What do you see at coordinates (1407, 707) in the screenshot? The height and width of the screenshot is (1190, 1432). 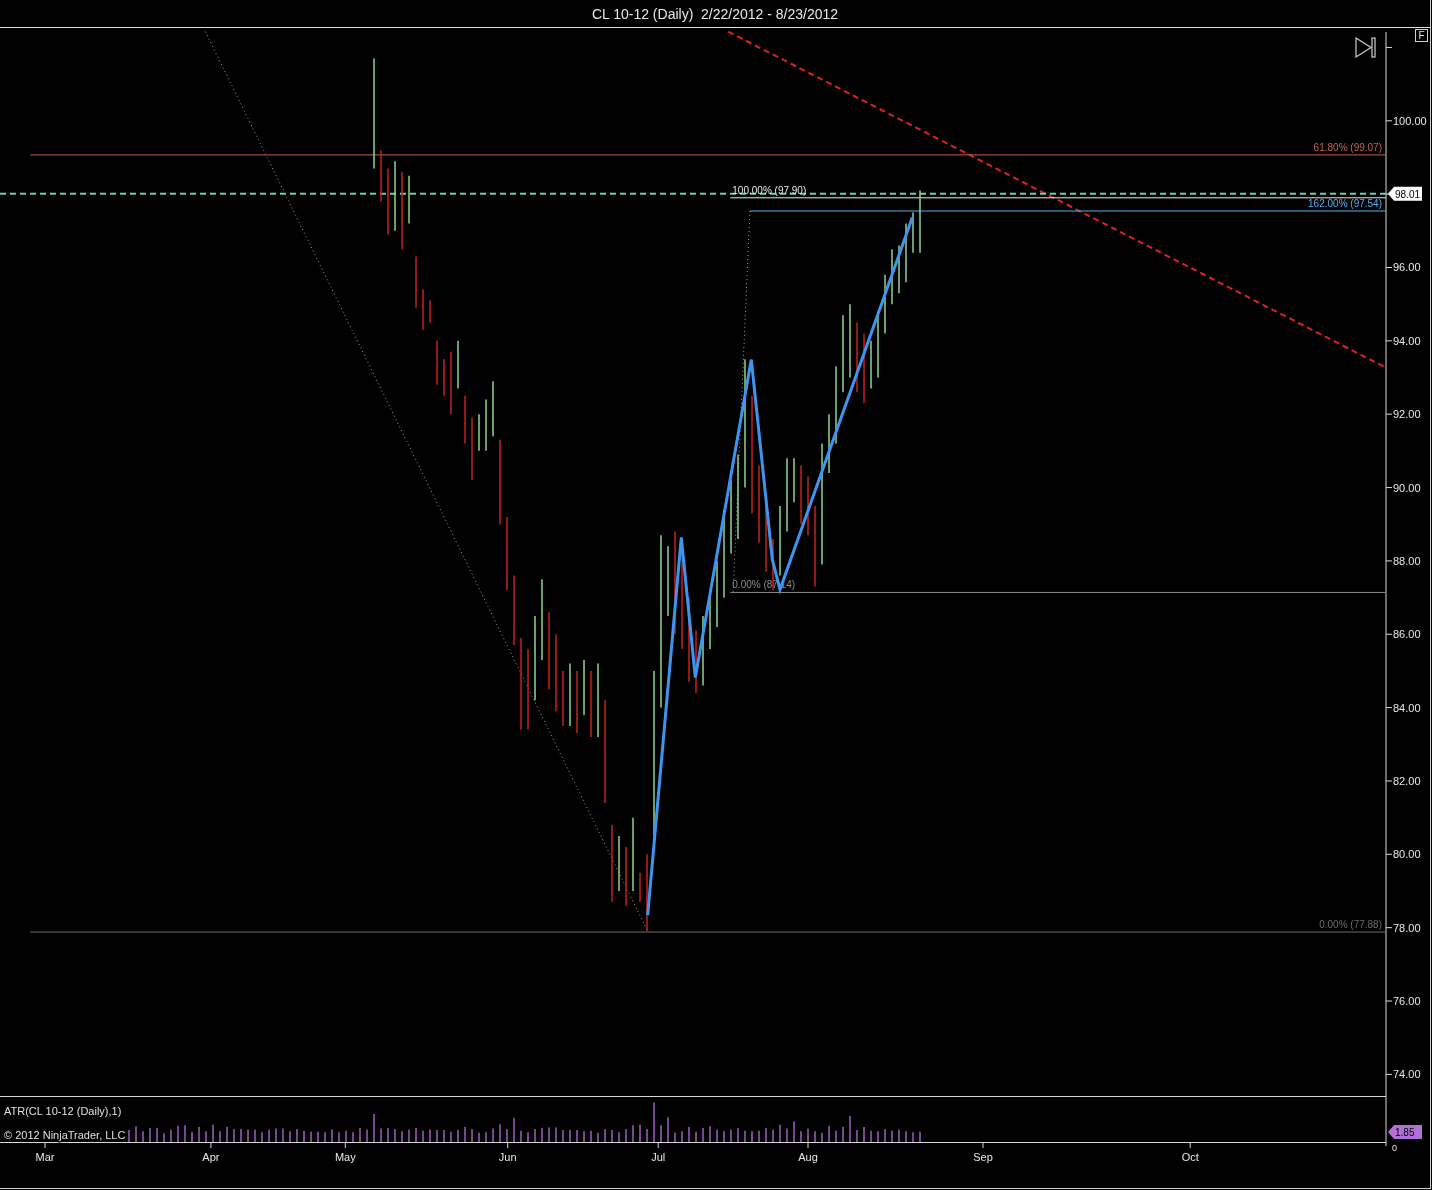 I see `axis-label: 84.00` at bounding box center [1407, 707].